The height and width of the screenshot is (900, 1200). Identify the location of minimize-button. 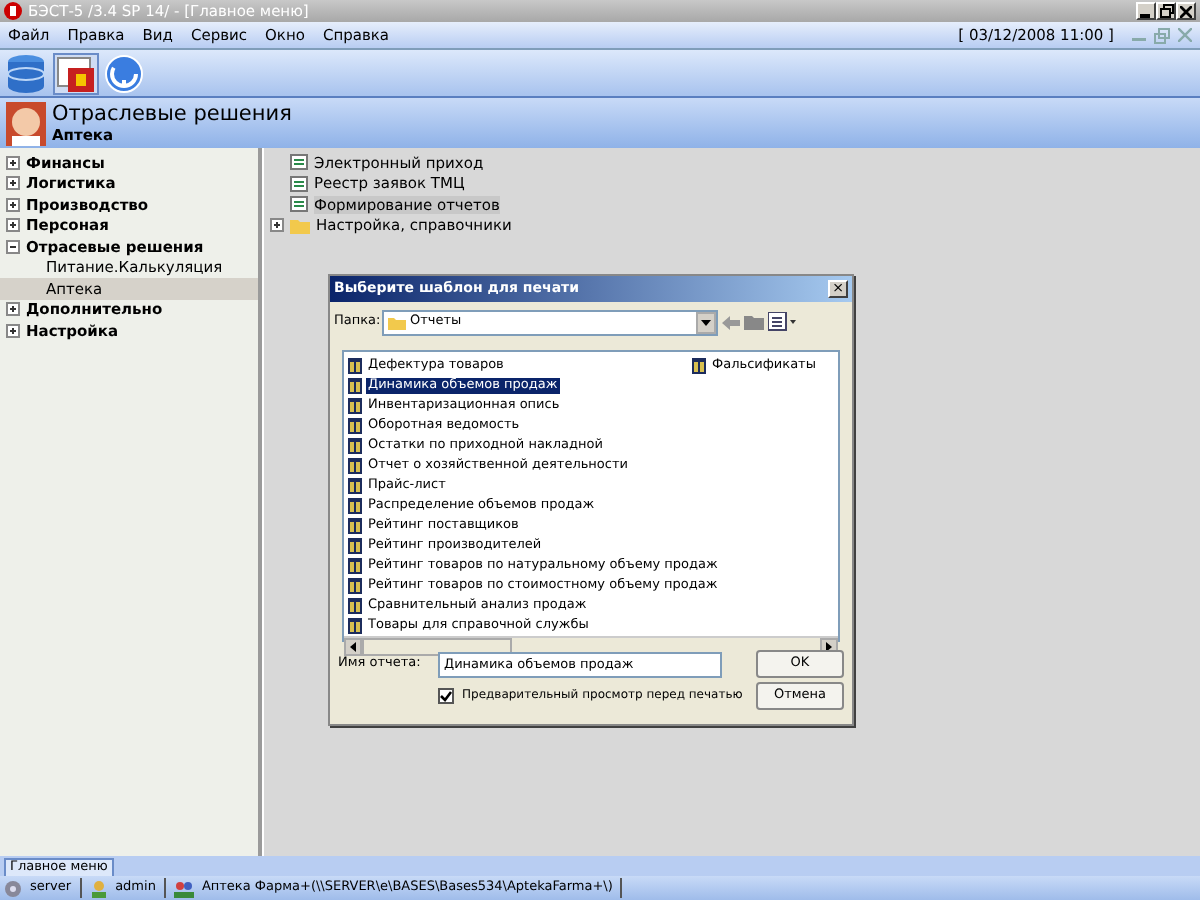
(1146, 11).